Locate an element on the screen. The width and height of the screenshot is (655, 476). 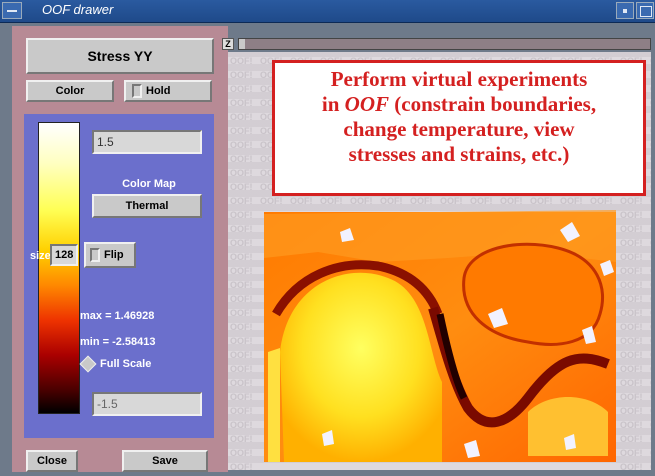
window-menu-button is located at coordinates (12, 10).